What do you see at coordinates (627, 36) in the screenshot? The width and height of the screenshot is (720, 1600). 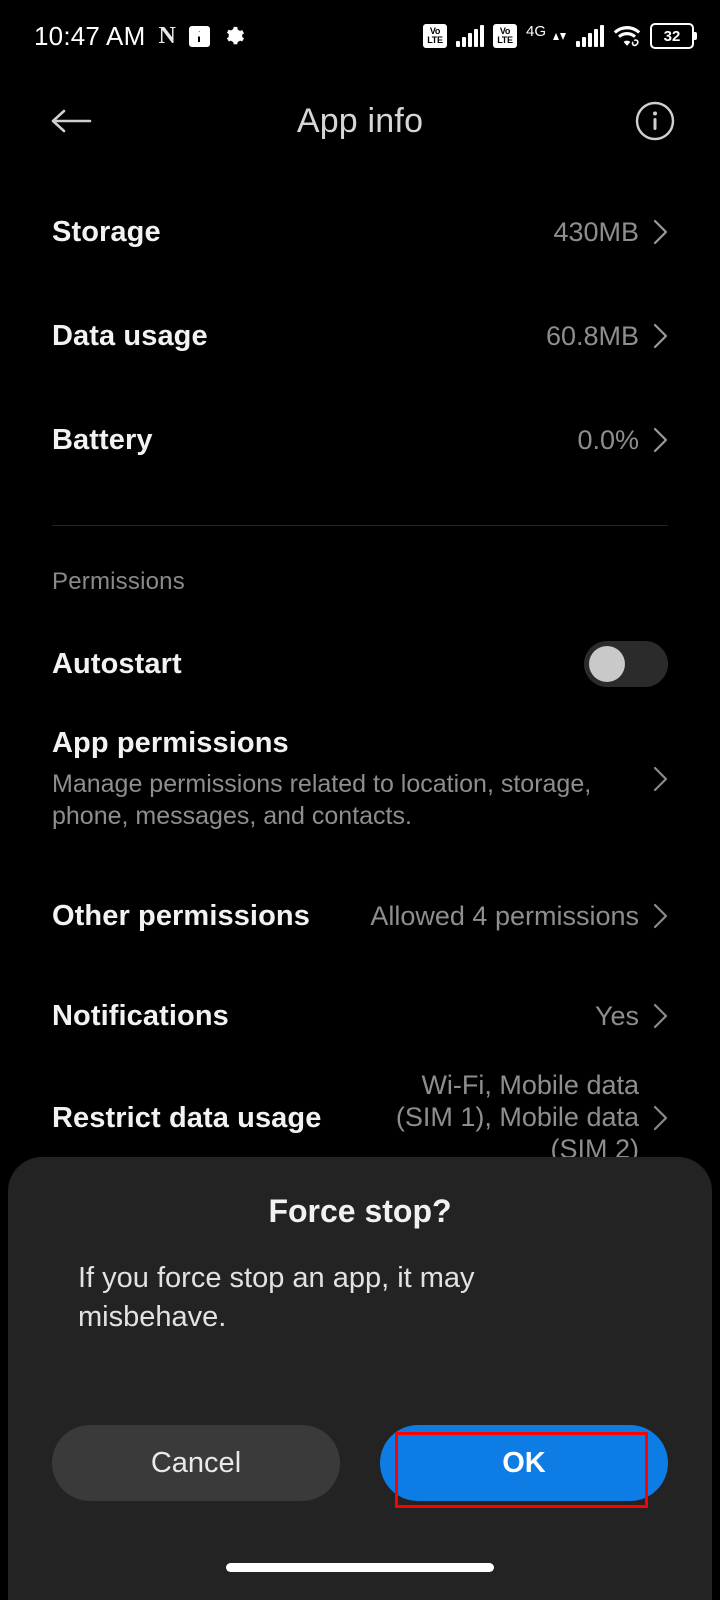 I see `wifi-icon` at bounding box center [627, 36].